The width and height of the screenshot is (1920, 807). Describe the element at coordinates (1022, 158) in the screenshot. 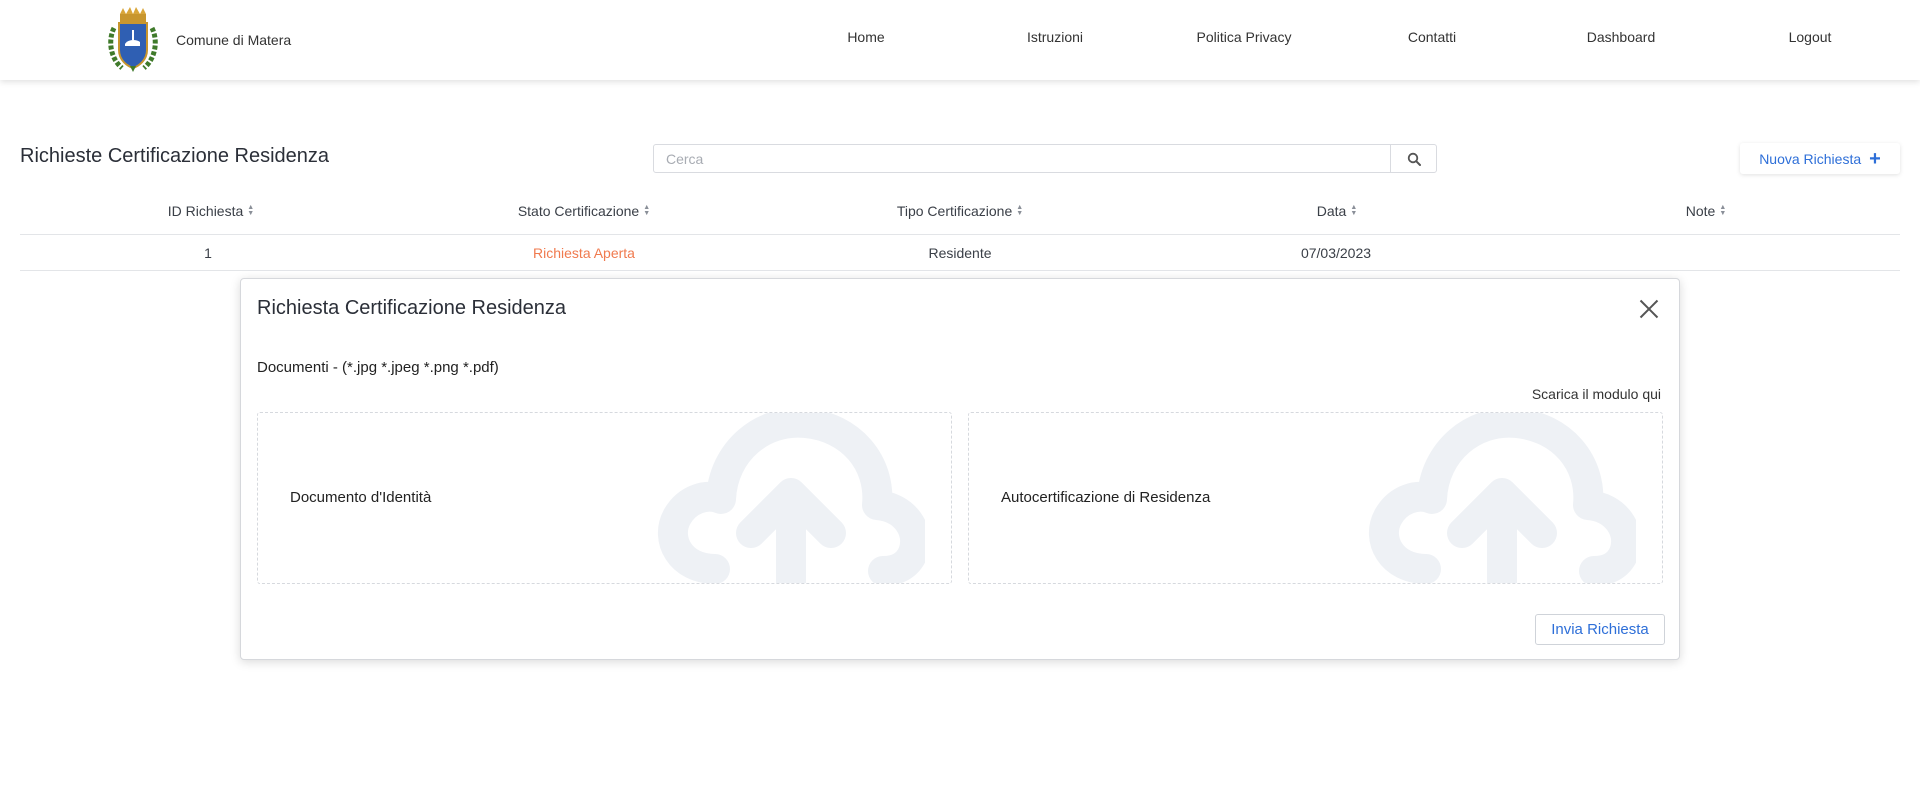

I see `search-input` at that location.